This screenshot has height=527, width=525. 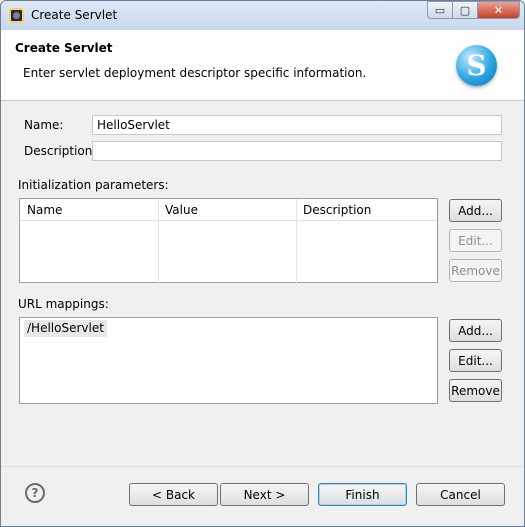 What do you see at coordinates (65, 328) in the screenshot?
I see `list-item: /HelloServlet` at bounding box center [65, 328].